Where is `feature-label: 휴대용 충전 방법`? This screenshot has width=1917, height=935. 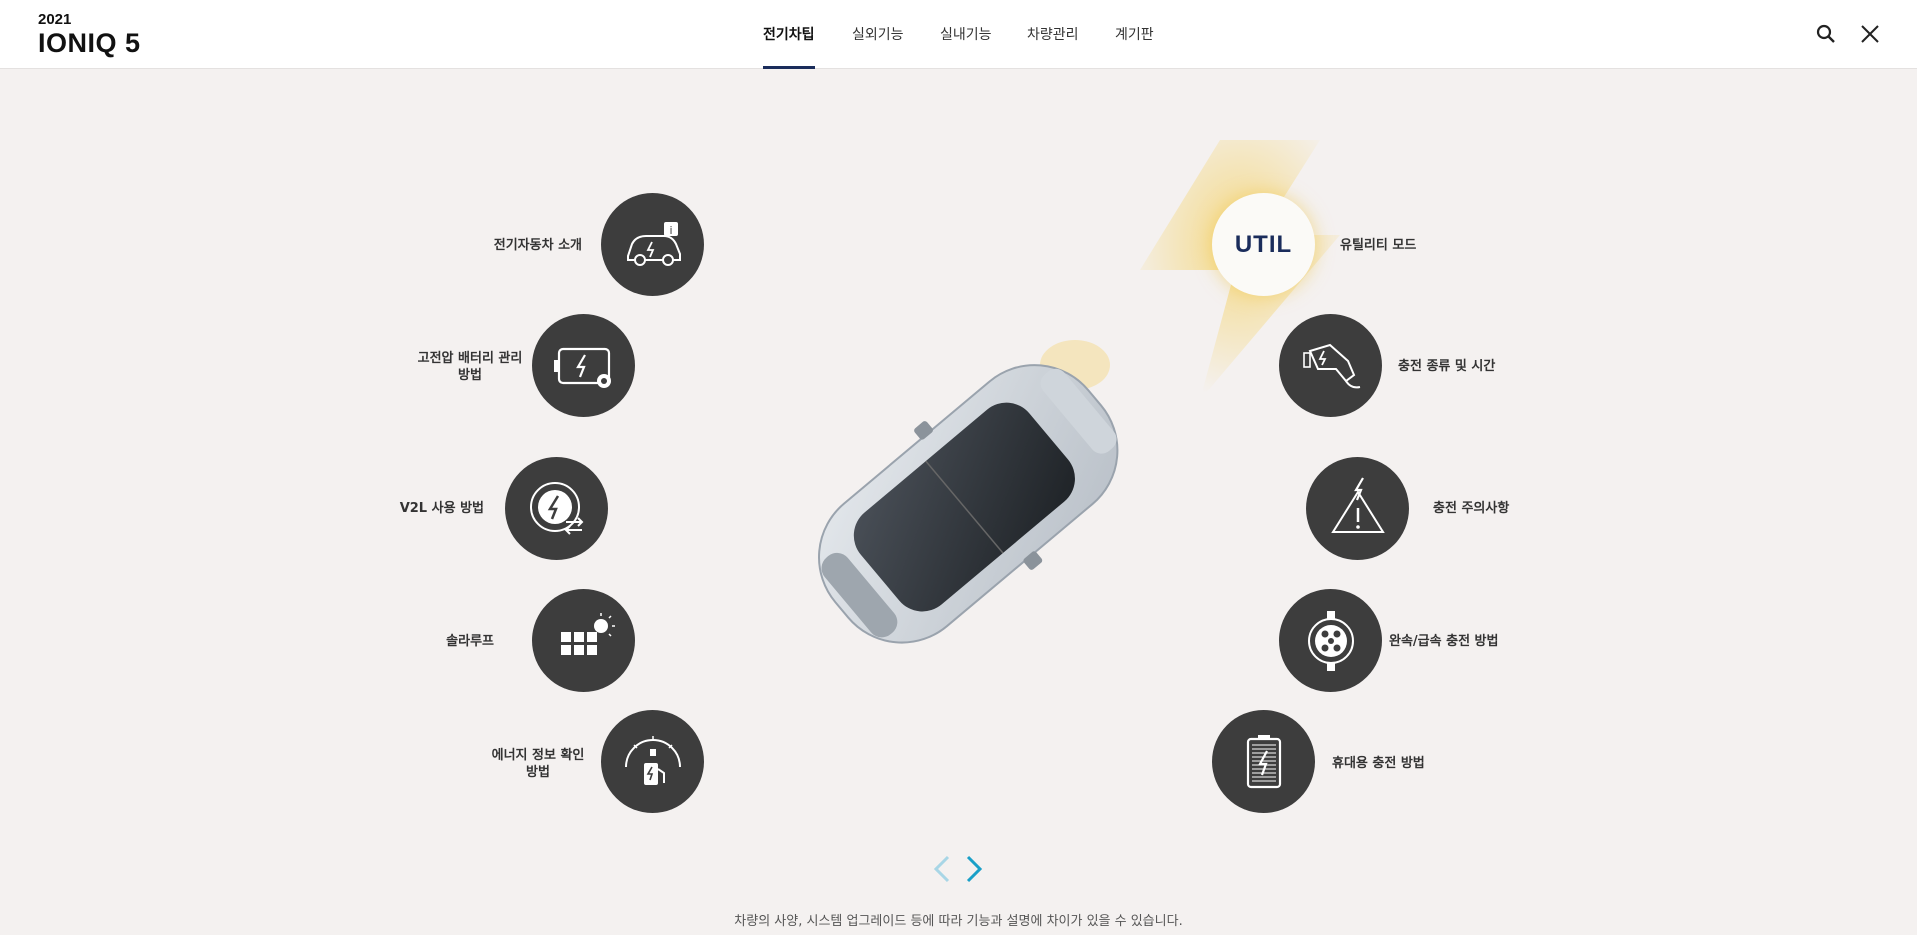
feature-label: 휴대용 충전 방법 is located at coordinates (1378, 763).